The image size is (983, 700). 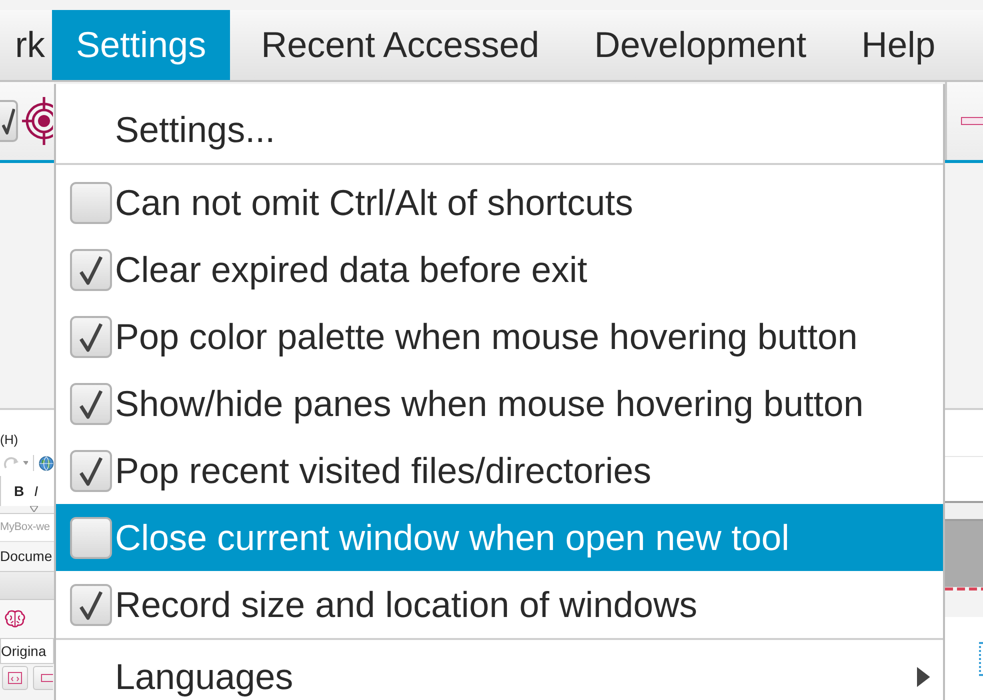 I want to click on caret-icon, so click(x=25, y=463).